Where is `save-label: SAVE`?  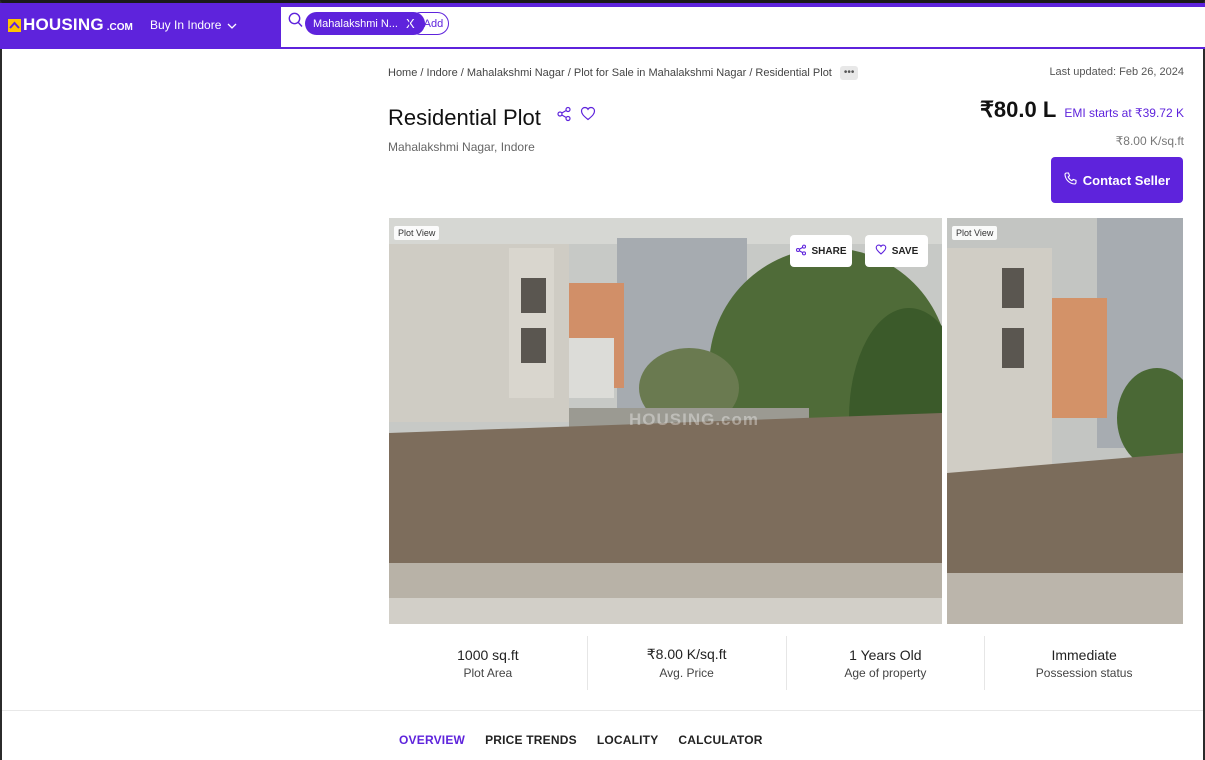
save-label: SAVE is located at coordinates (905, 251).